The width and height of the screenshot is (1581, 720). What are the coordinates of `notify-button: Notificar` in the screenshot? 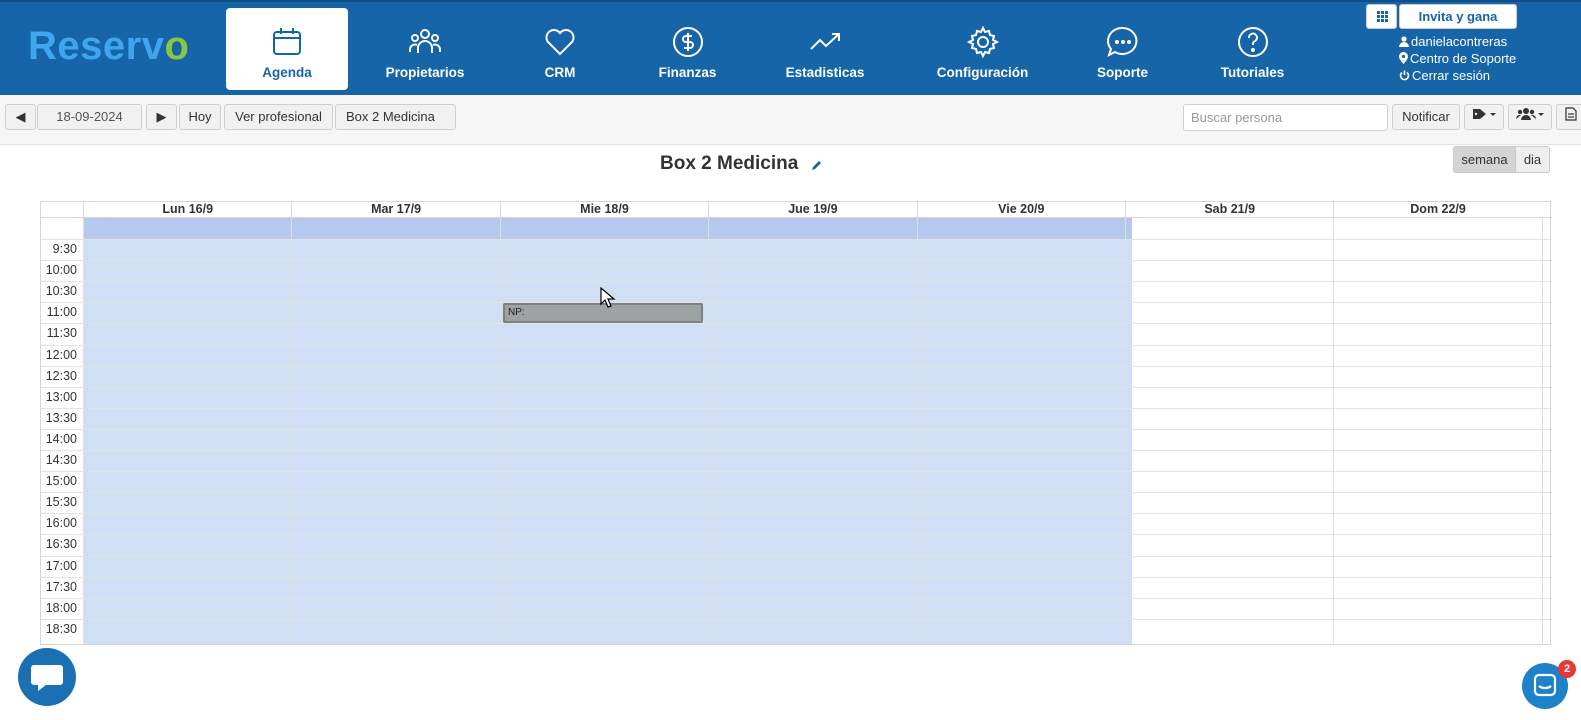 It's located at (1426, 117).